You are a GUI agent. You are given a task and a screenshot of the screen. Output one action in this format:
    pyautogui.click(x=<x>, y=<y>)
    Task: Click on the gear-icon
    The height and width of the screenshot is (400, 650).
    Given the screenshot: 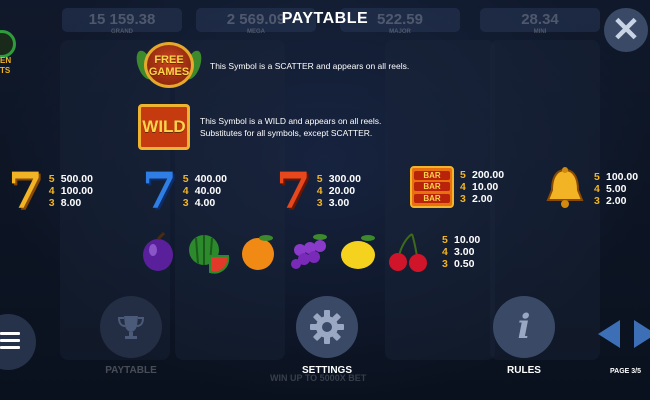 What is the action you would take?
    pyautogui.click(x=327, y=327)
    